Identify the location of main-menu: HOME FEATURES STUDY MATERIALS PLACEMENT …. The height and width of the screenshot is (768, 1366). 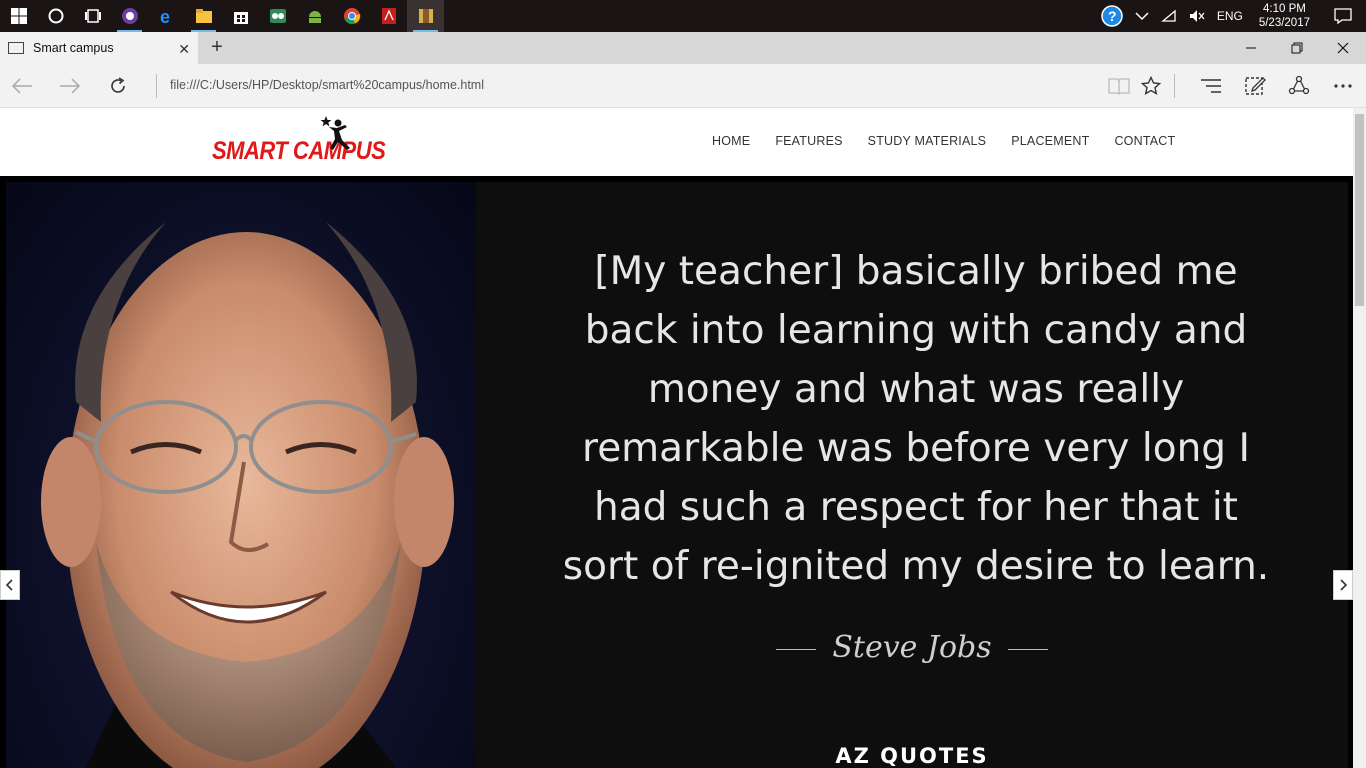
(956, 141).